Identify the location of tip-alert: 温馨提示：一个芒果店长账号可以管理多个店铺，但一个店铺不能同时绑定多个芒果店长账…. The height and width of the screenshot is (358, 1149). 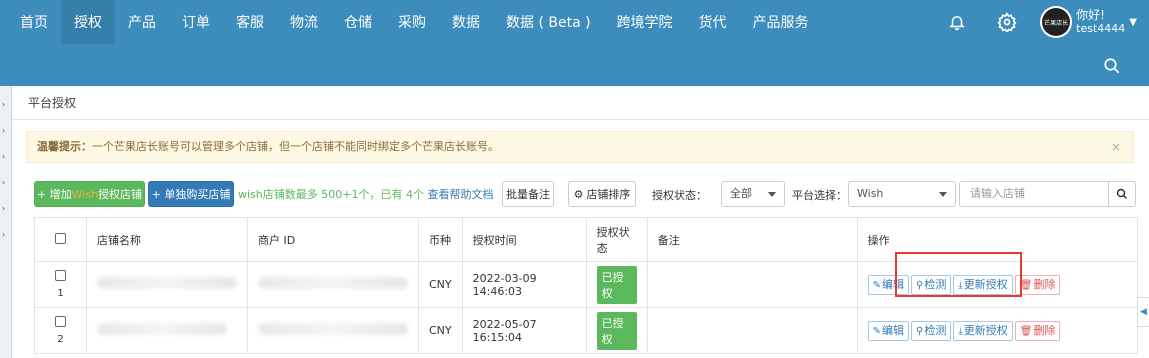
(580, 147).